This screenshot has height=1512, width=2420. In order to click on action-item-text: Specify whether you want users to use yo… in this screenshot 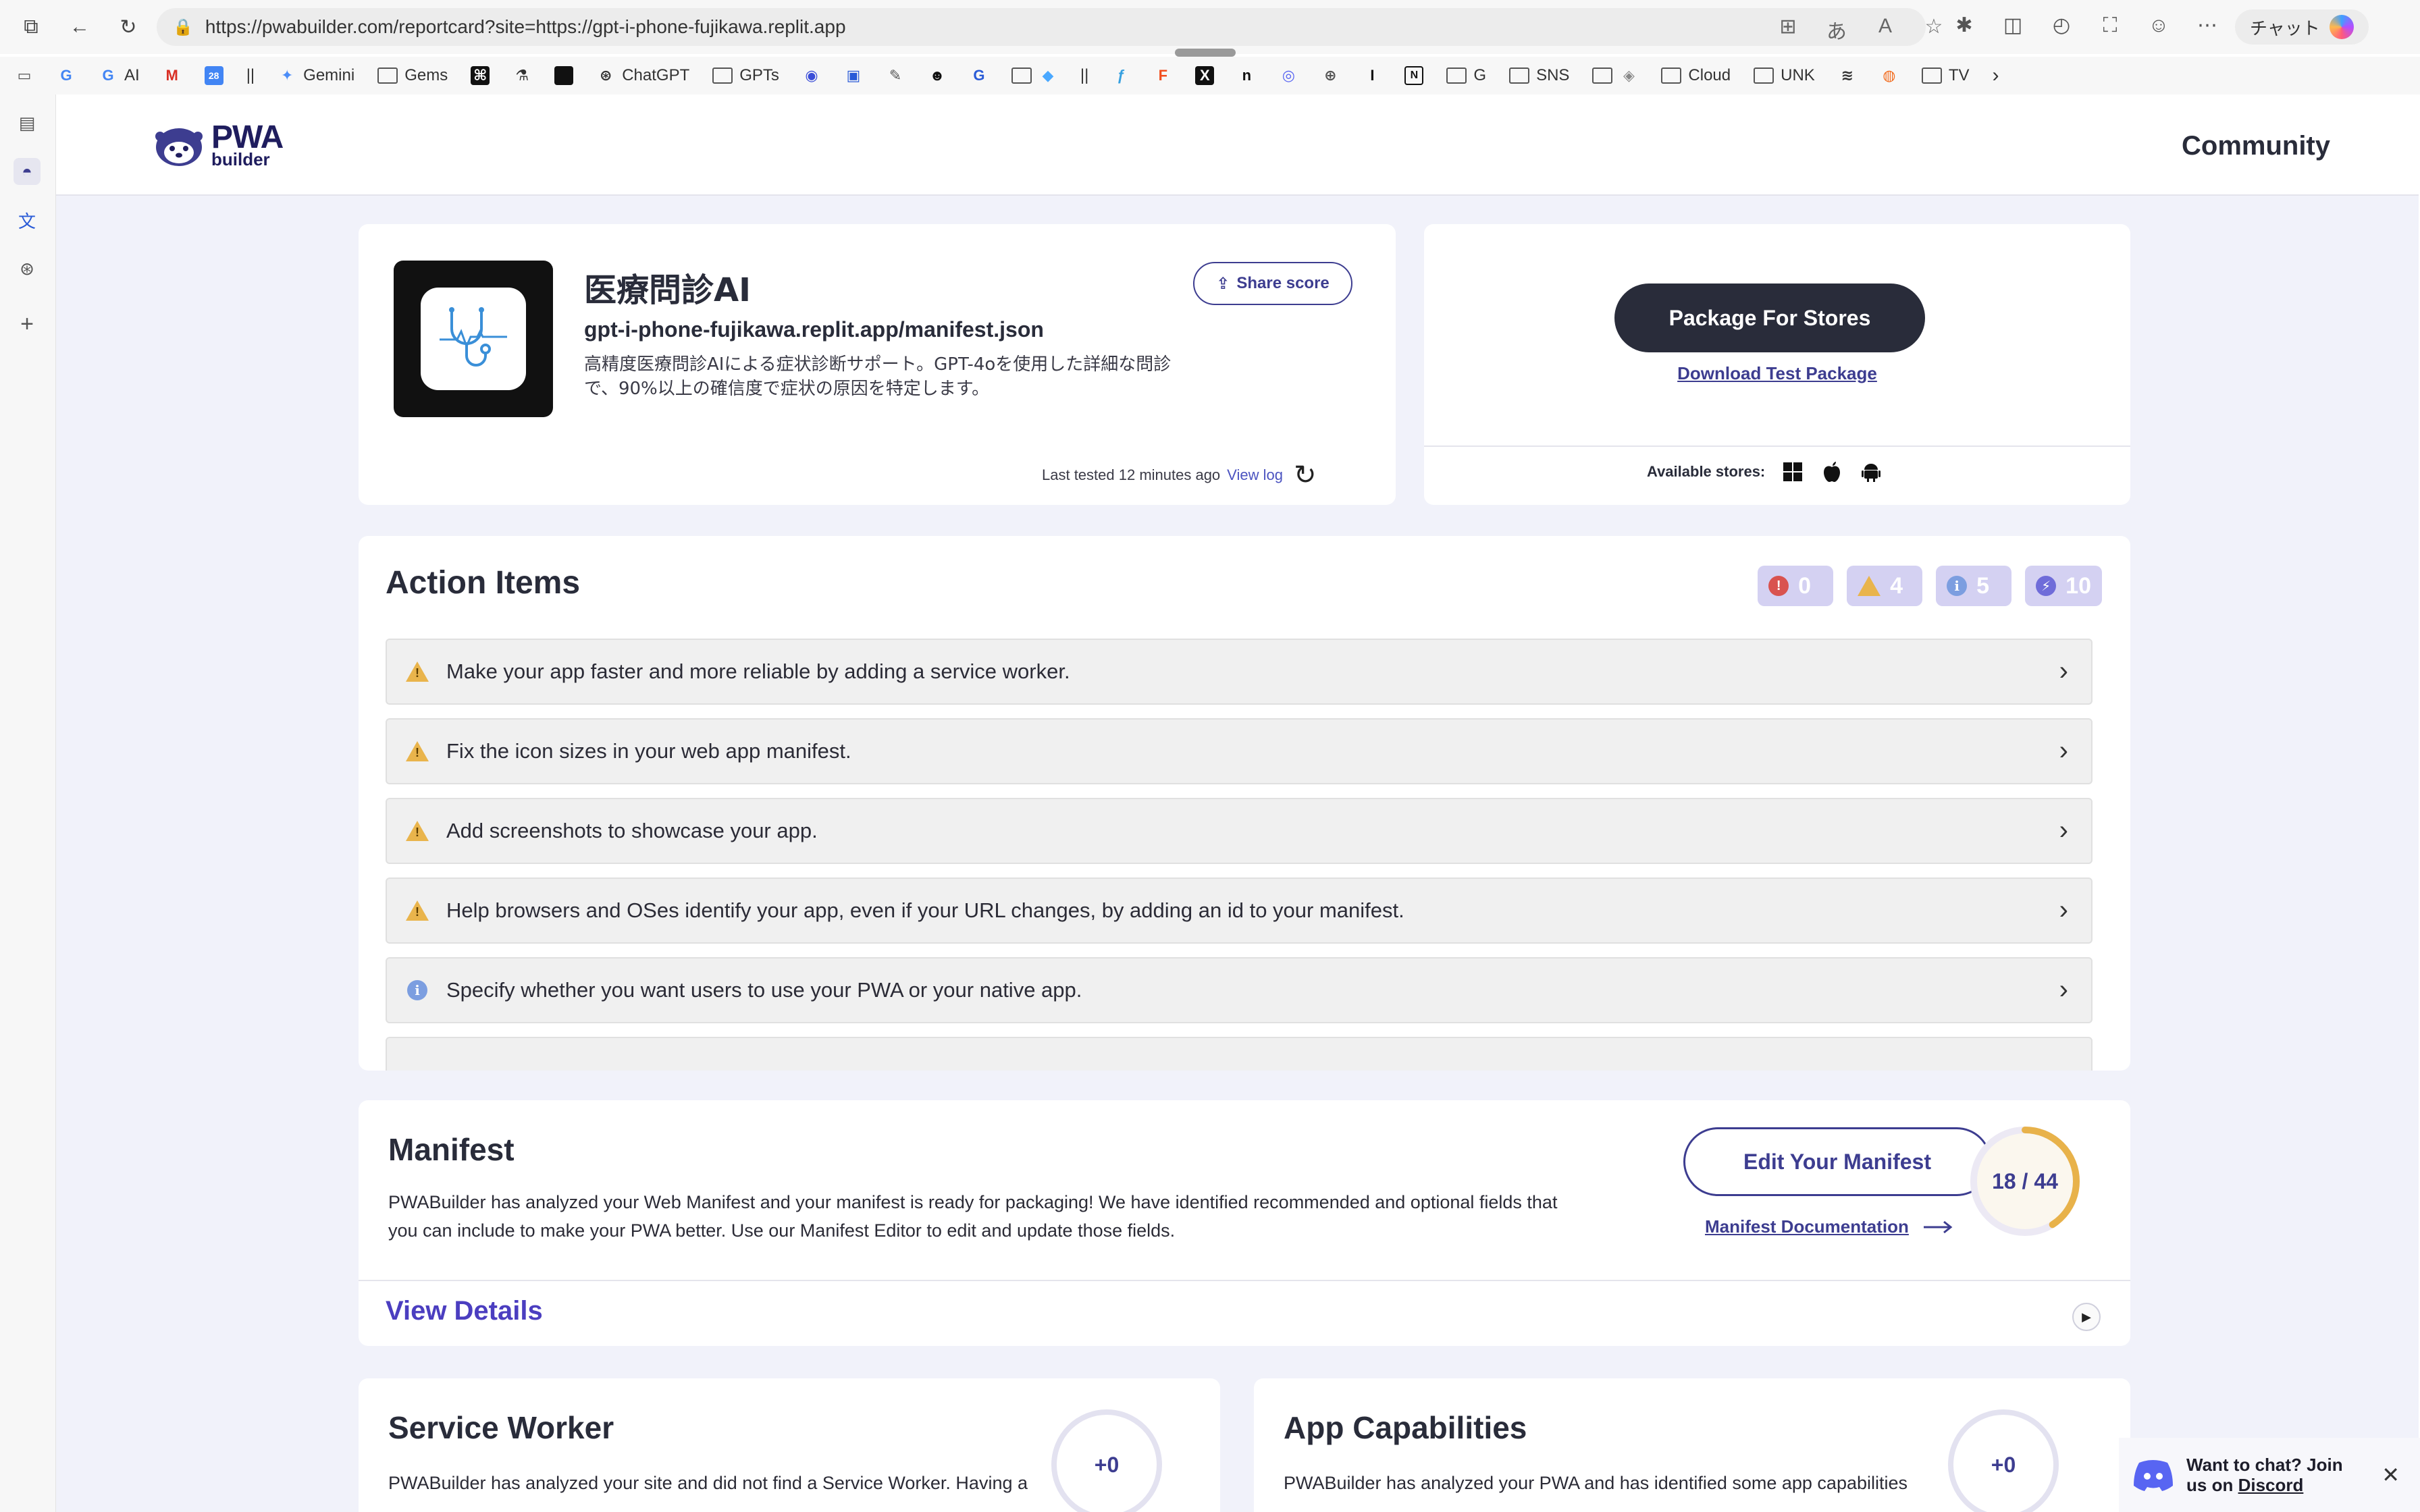, I will do `click(764, 990)`.